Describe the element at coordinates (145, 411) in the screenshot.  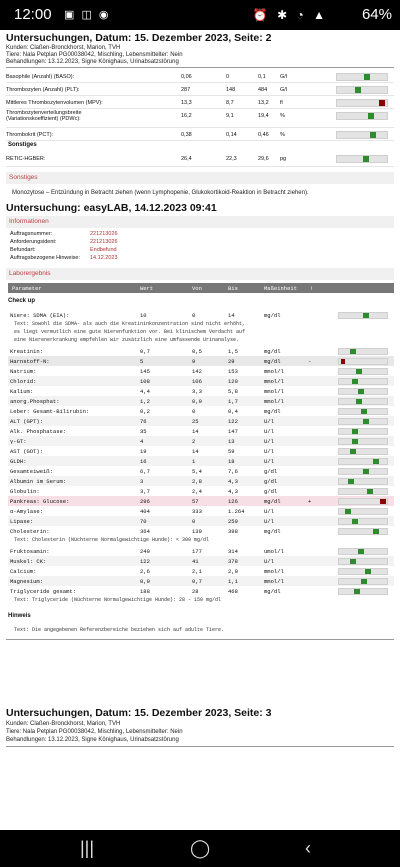
I see `param-value: 0,2` at that location.